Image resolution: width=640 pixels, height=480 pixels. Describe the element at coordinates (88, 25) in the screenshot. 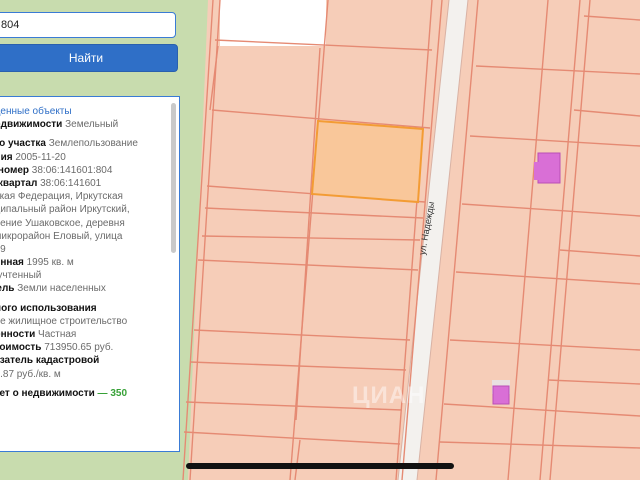

I see `search-input` at that location.